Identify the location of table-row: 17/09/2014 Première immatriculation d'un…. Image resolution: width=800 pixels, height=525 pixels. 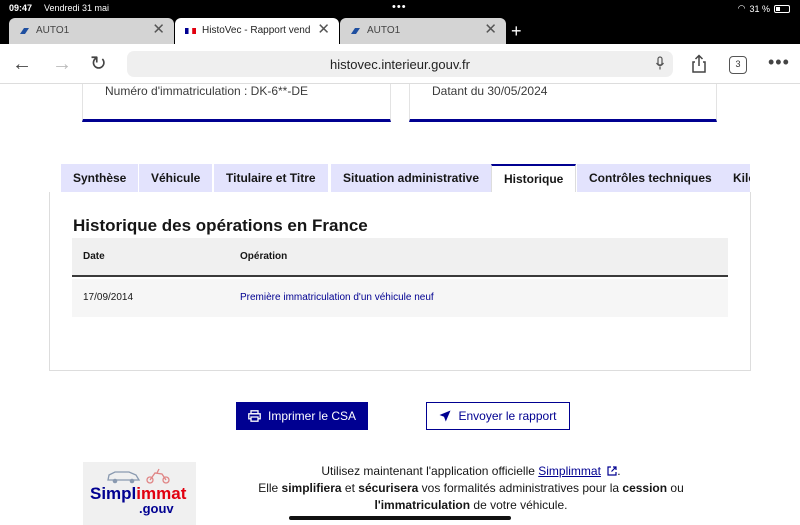
(400, 298).